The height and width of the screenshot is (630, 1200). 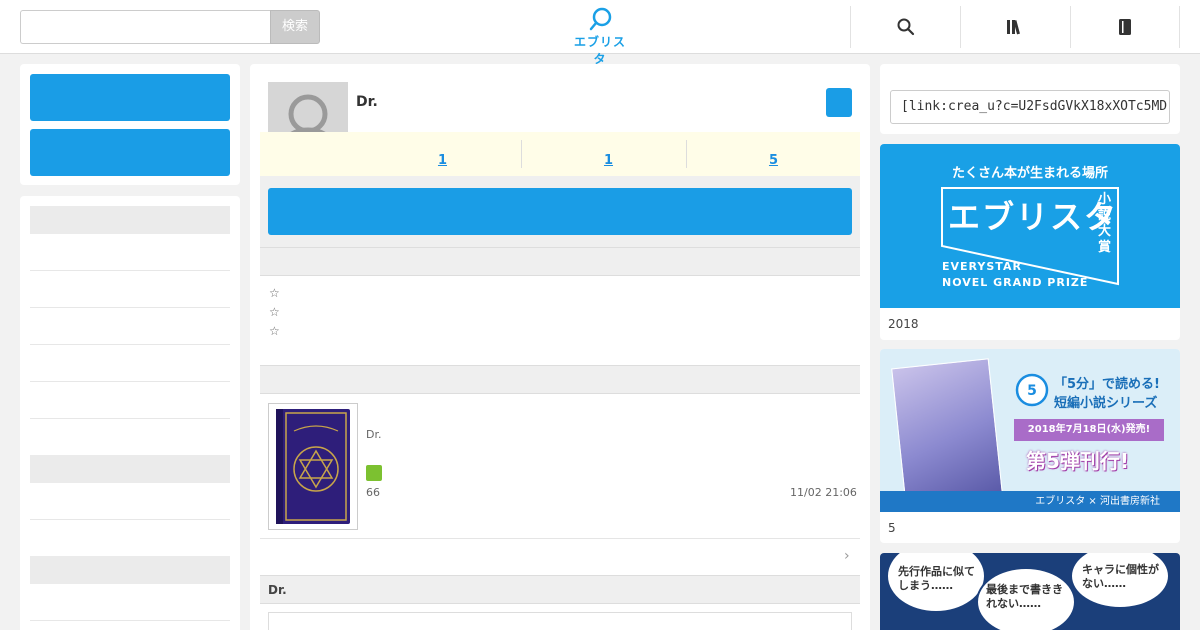 I want to click on left-nav-card, so click(x=130, y=413).